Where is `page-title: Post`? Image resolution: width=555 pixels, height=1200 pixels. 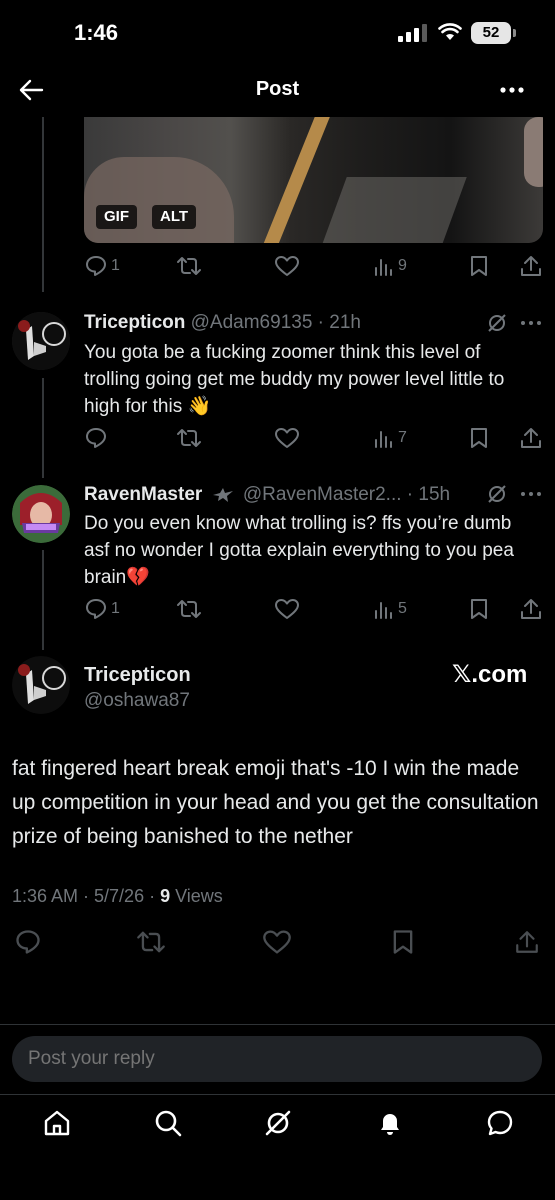 page-title: Post is located at coordinates (277, 89).